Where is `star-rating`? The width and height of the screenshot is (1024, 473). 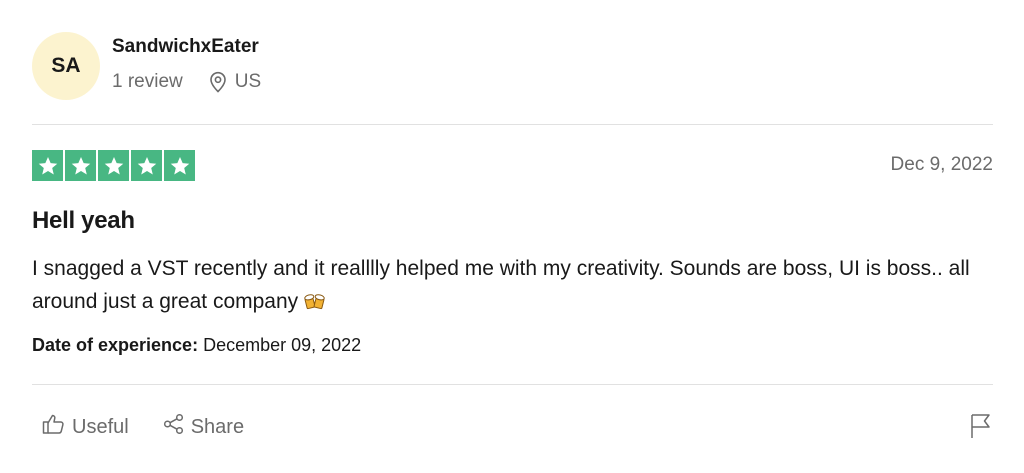
star-rating is located at coordinates (113, 165).